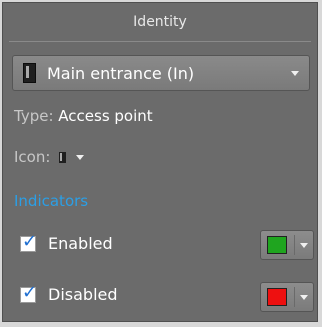 Image resolution: width=322 pixels, height=327 pixels. What do you see at coordinates (51, 201) in the screenshot?
I see `indicators-heading: Indicators` at bounding box center [51, 201].